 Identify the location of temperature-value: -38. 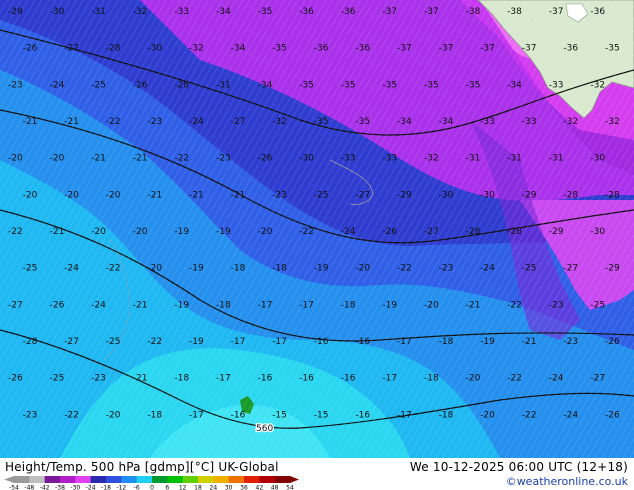
(514, 12).